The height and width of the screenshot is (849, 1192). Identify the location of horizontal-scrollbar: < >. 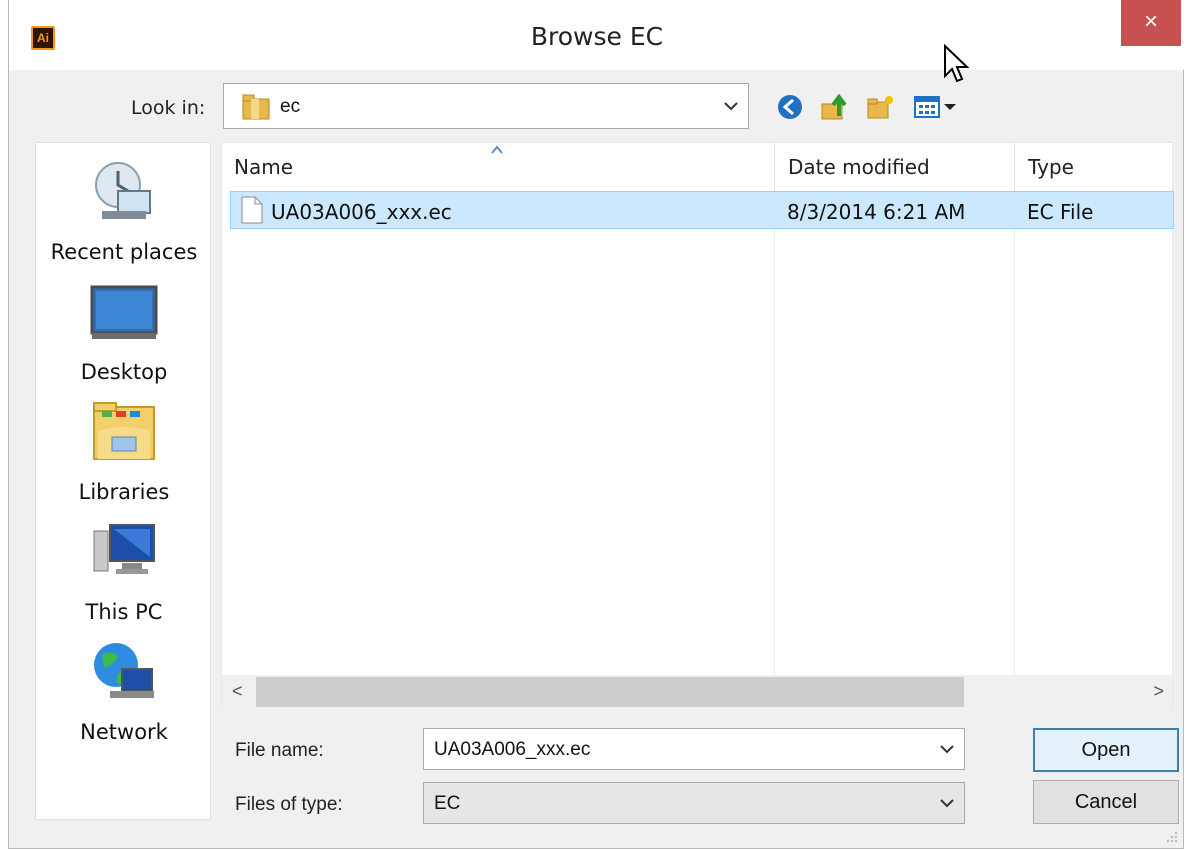
(697, 692).